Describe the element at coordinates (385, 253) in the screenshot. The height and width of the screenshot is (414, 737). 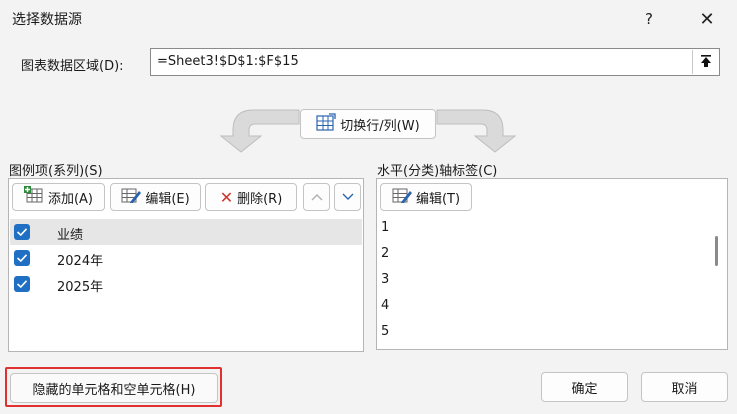
I see `axis-label-item: 2` at that location.